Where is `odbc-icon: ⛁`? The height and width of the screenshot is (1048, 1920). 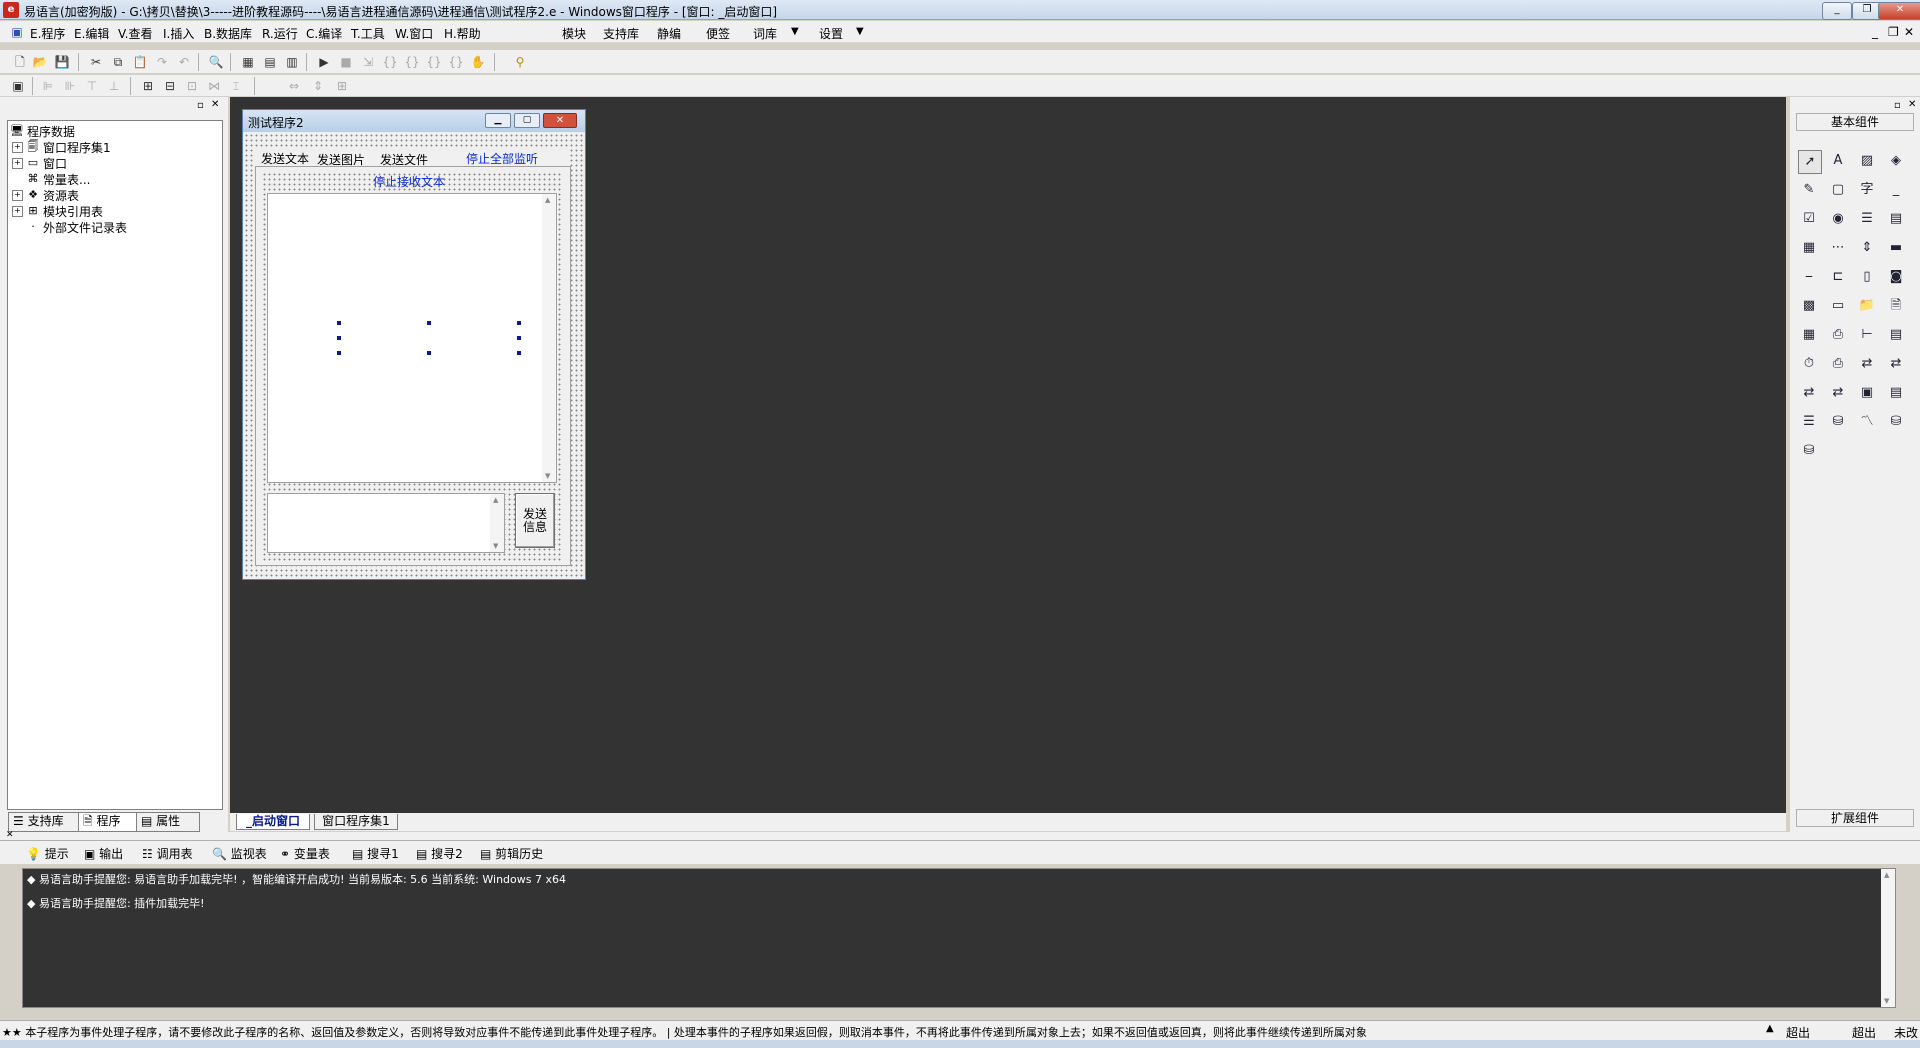 odbc-icon: ⛁ is located at coordinates (1896, 422).